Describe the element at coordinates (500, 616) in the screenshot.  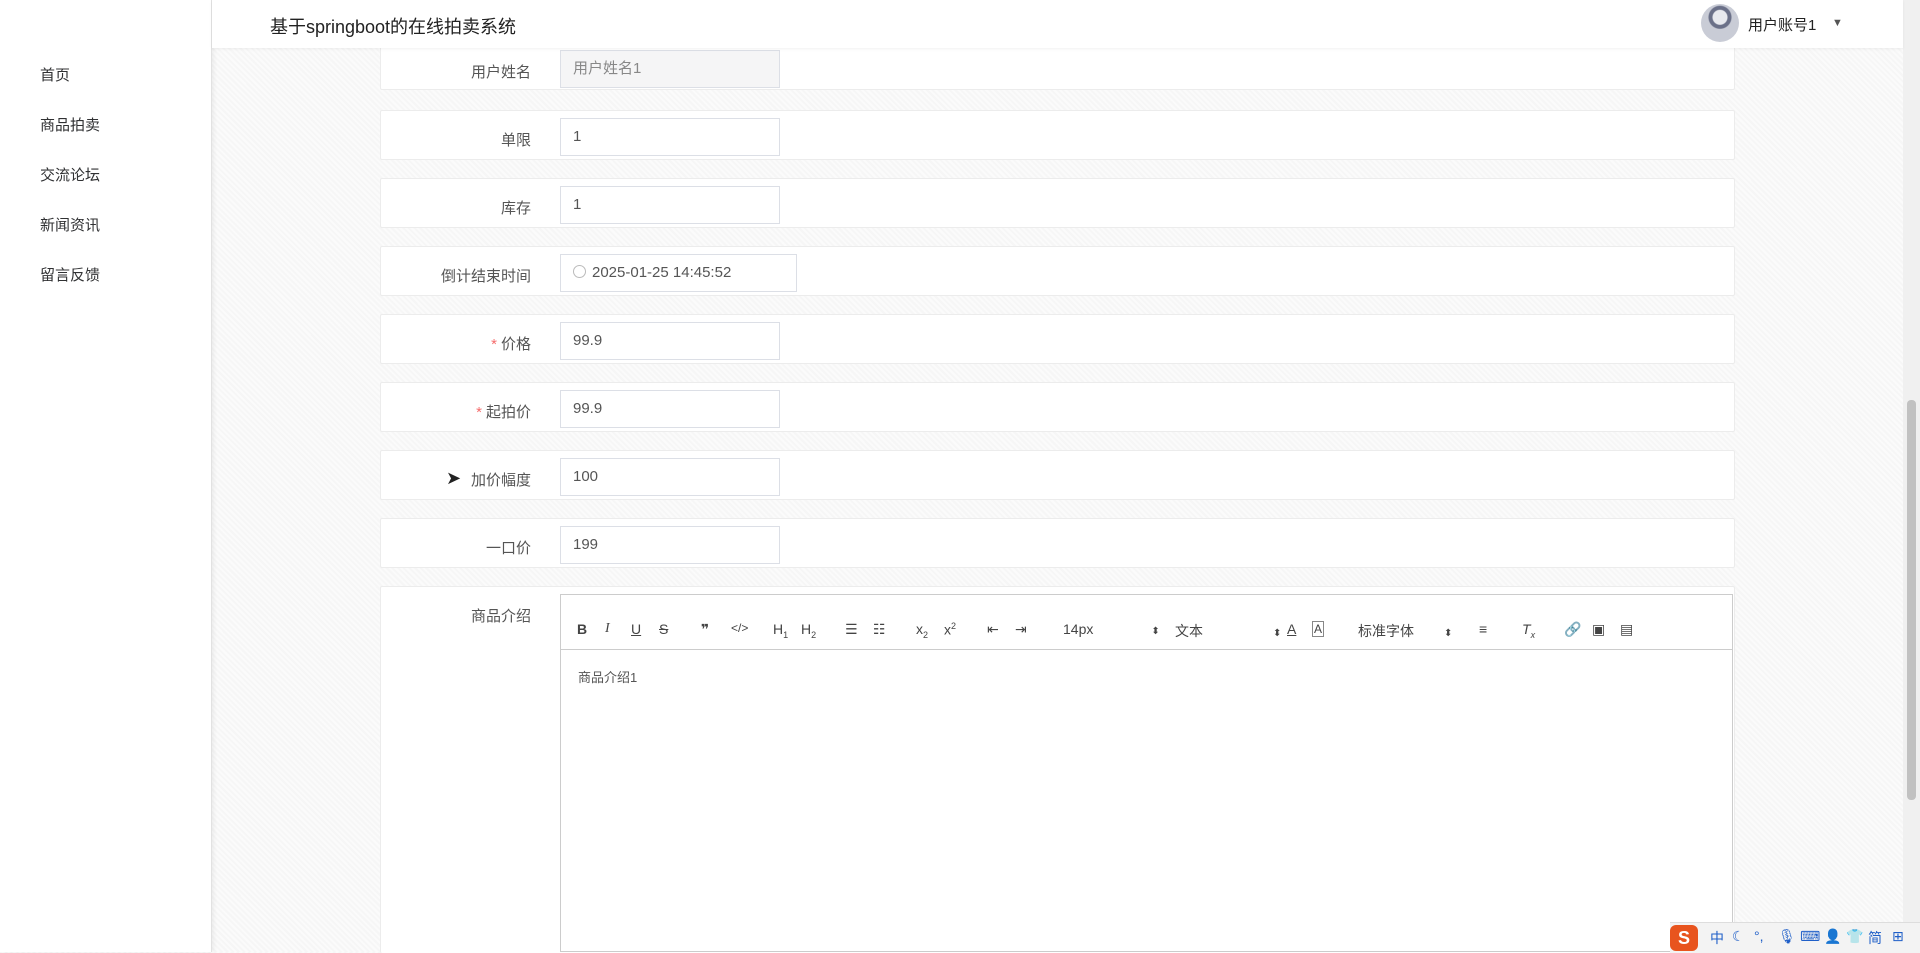
I see `intro-label: 商品介绍` at that location.